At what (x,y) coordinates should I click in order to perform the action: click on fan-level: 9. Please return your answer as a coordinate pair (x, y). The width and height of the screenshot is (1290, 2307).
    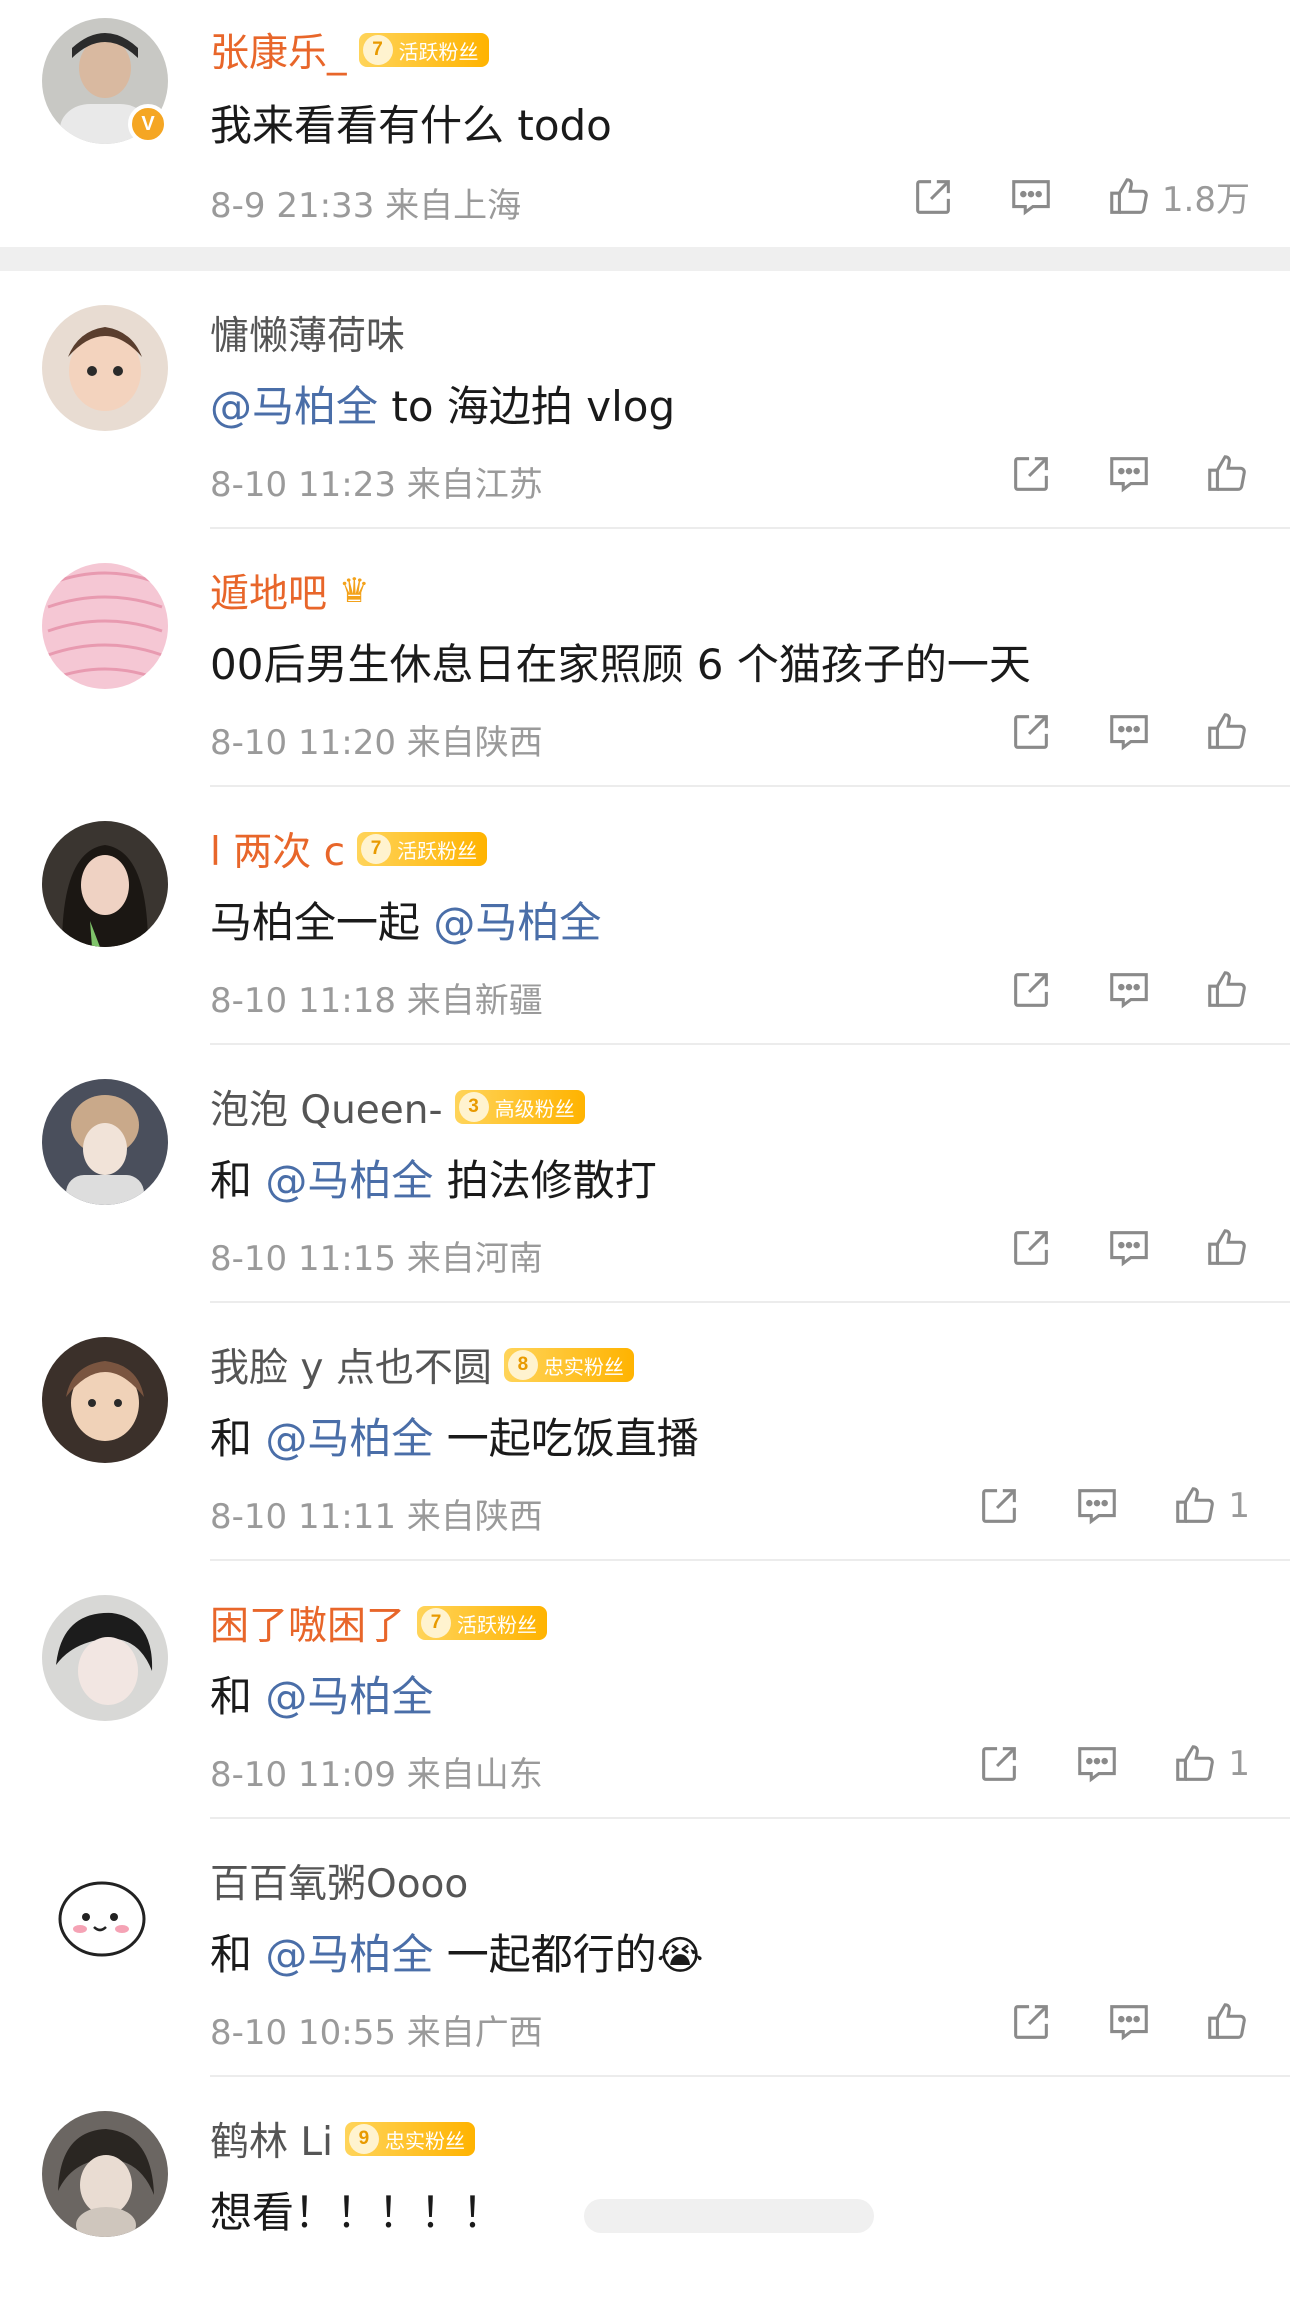
    Looking at the image, I should click on (363, 2139).